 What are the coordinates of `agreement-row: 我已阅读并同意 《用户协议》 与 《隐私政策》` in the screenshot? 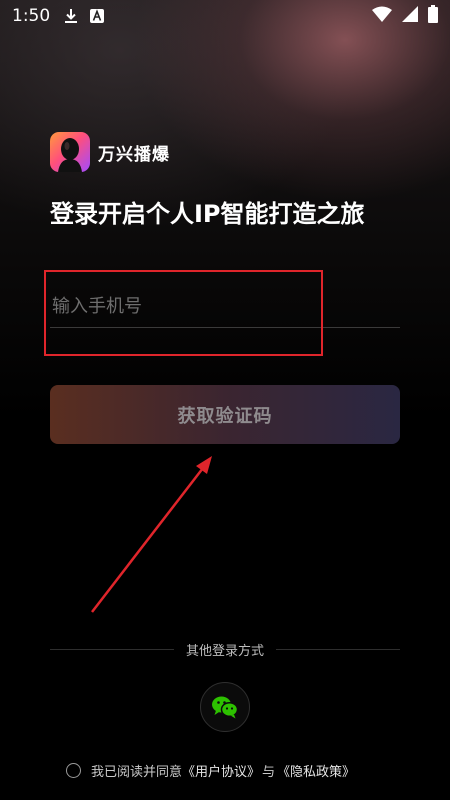 It's located at (210, 770).